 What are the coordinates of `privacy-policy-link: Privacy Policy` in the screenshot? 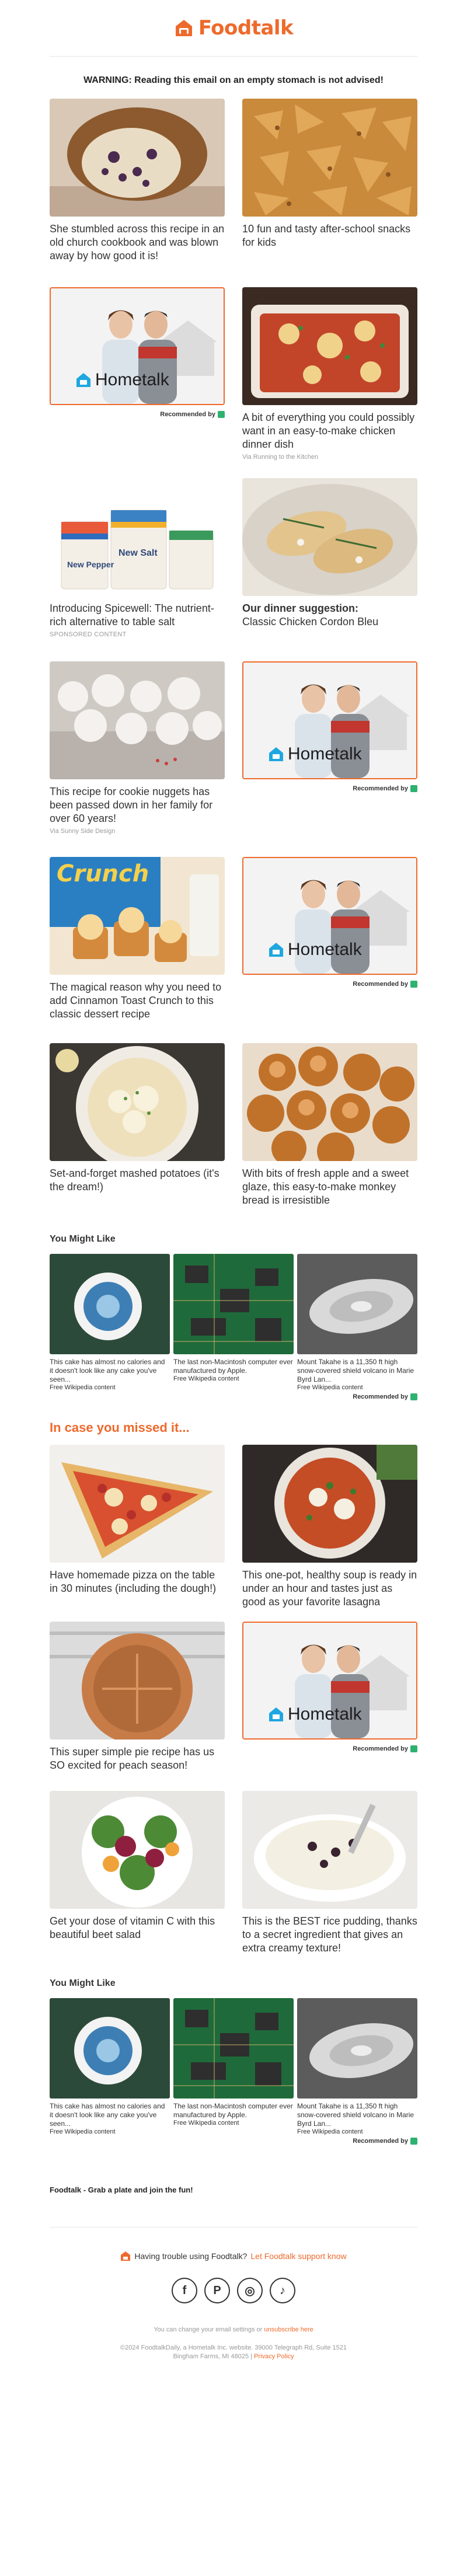 It's located at (274, 2356).